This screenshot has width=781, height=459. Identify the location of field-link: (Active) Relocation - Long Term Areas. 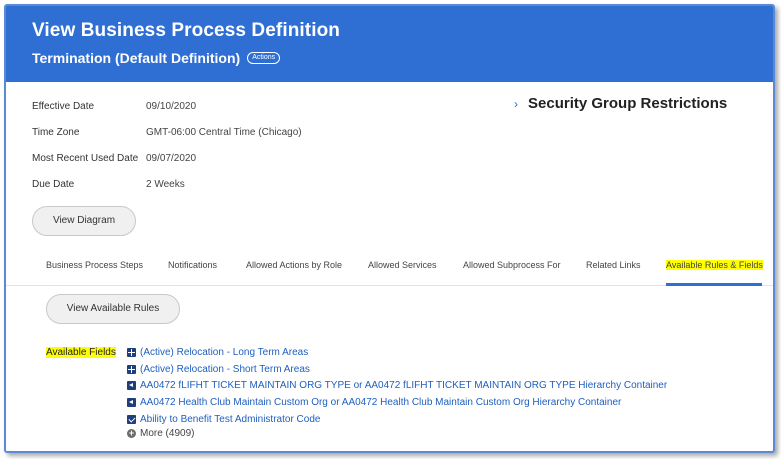
(224, 352).